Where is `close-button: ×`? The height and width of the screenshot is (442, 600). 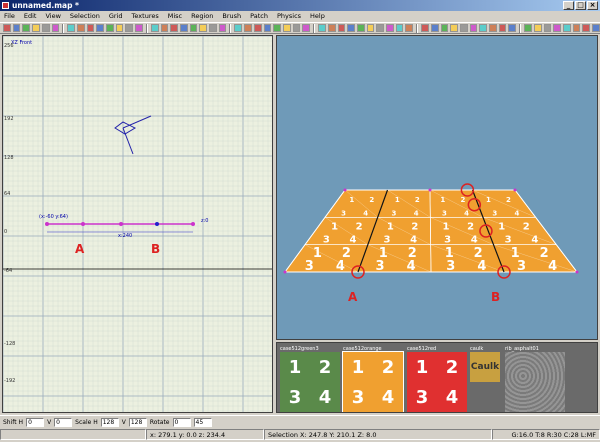
close-button: × is located at coordinates (592, 5).